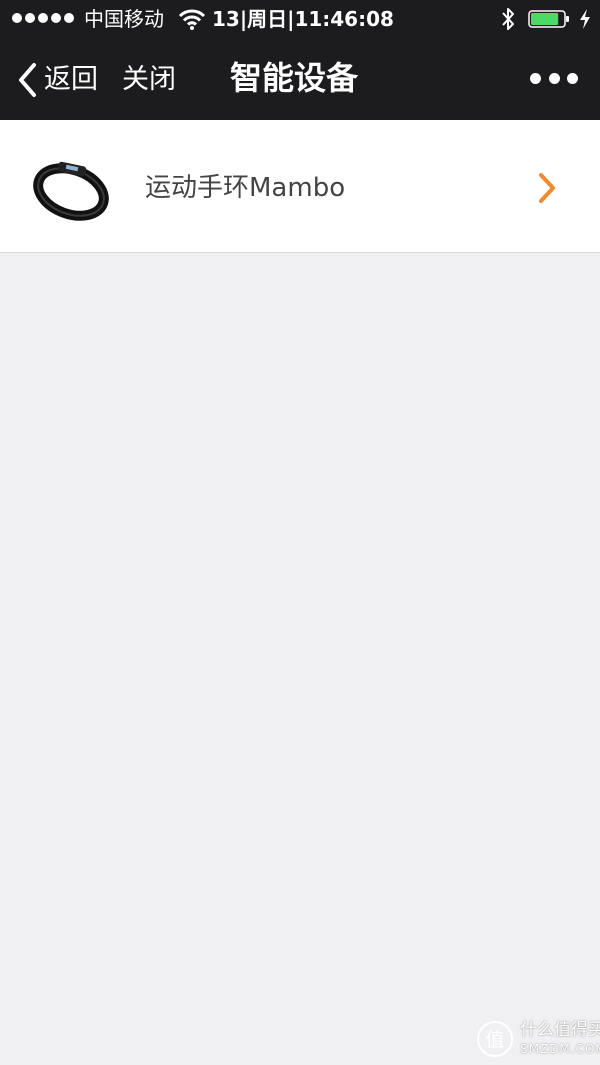 The height and width of the screenshot is (1065, 600). Describe the element at coordinates (149, 80) in the screenshot. I see `close-button: 关闭` at that location.